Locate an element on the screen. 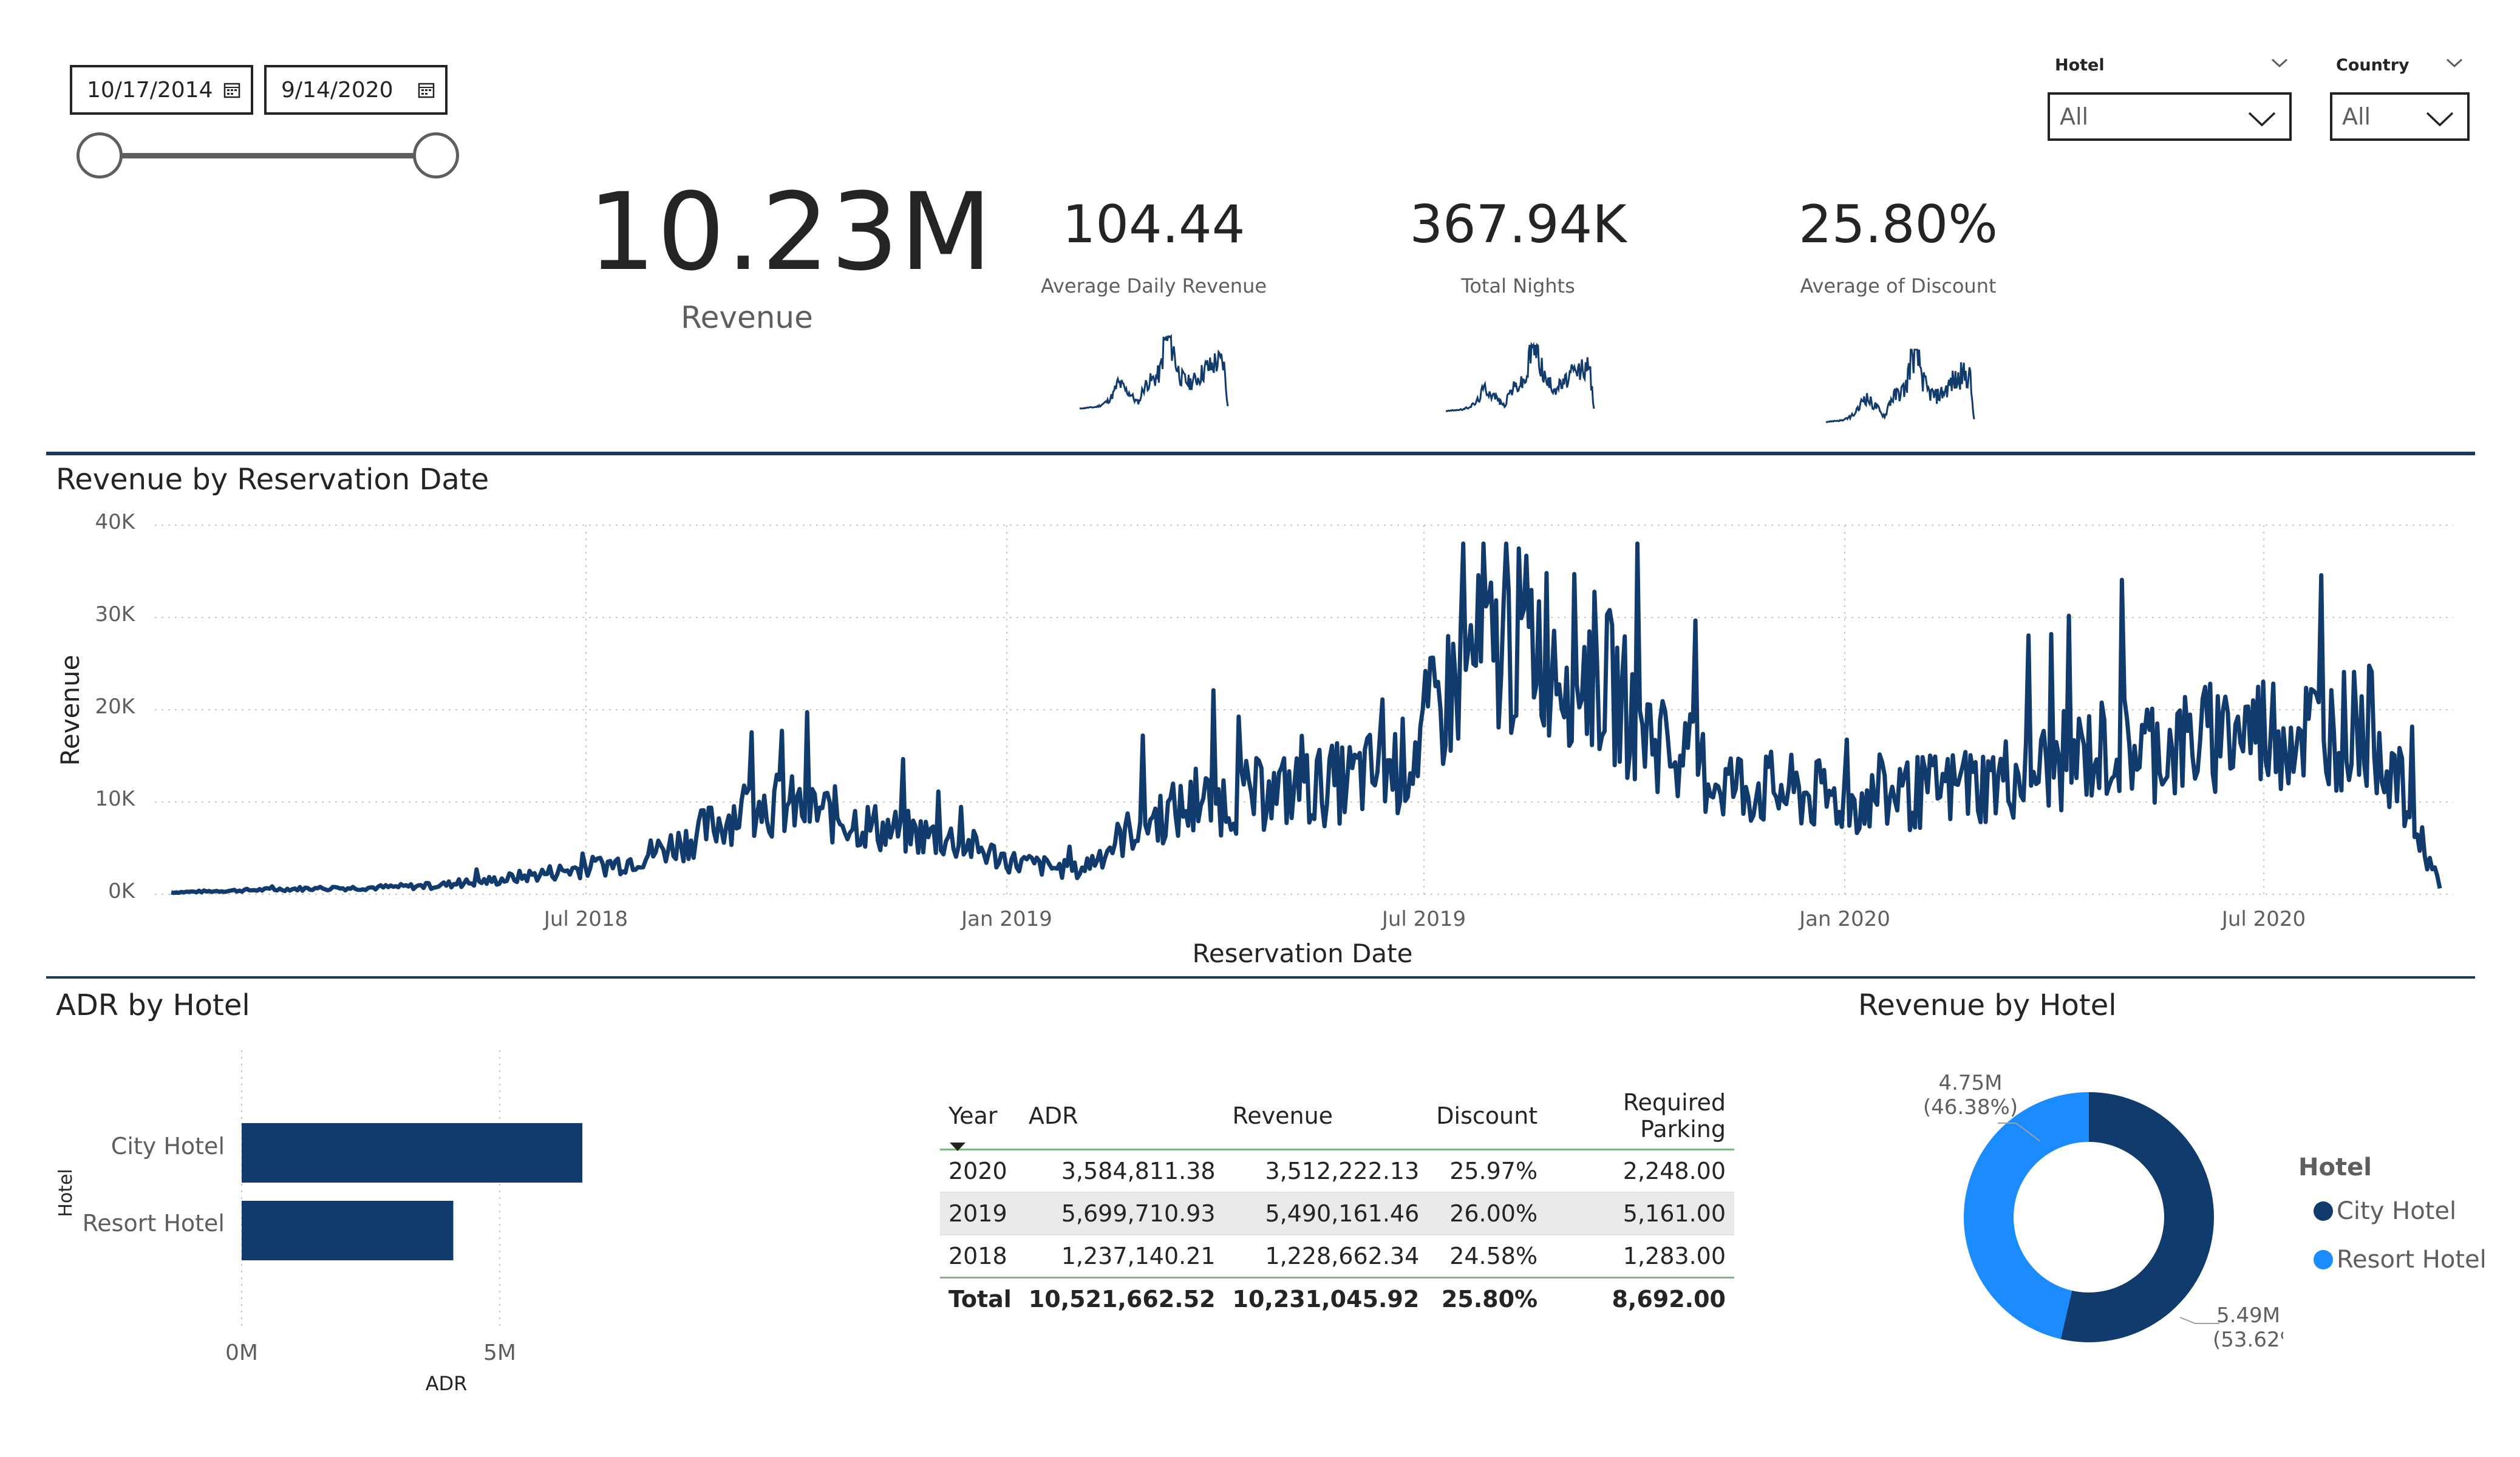 This screenshot has height=1457, width=2520. cell-total-label: Total is located at coordinates (980, 1298).